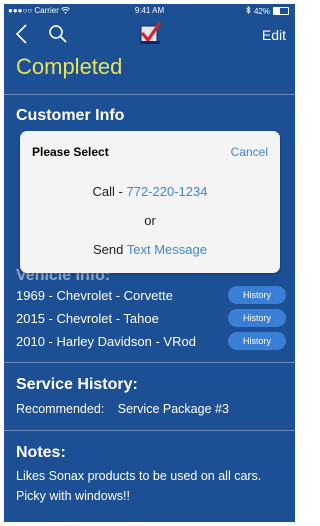 The height and width of the screenshot is (526, 320). What do you see at coordinates (41, 452) in the screenshot?
I see `notes-heading: Notes:` at bounding box center [41, 452].